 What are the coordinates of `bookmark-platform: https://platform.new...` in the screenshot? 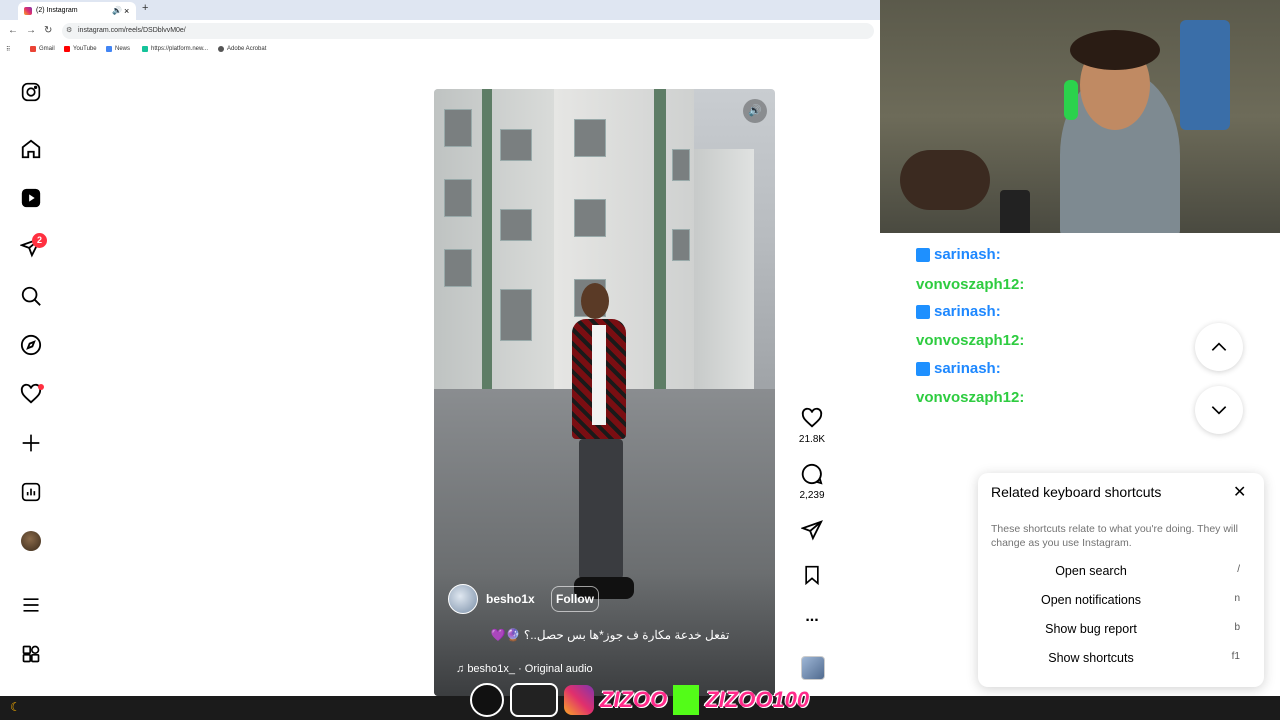 It's located at (175, 49).